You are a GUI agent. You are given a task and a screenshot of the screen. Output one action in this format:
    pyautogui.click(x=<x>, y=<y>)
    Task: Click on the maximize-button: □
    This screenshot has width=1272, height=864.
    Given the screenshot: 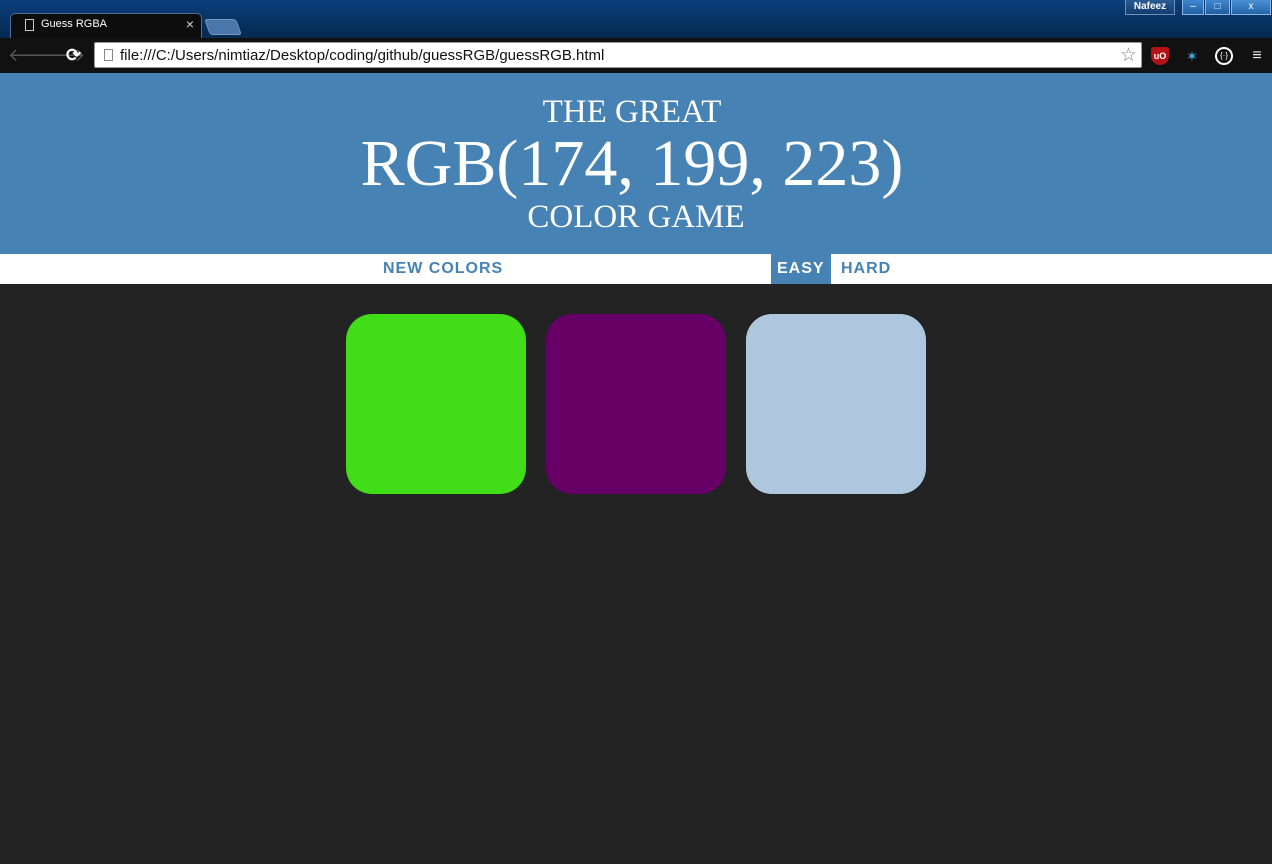 What is the action you would take?
    pyautogui.click(x=1217, y=7)
    